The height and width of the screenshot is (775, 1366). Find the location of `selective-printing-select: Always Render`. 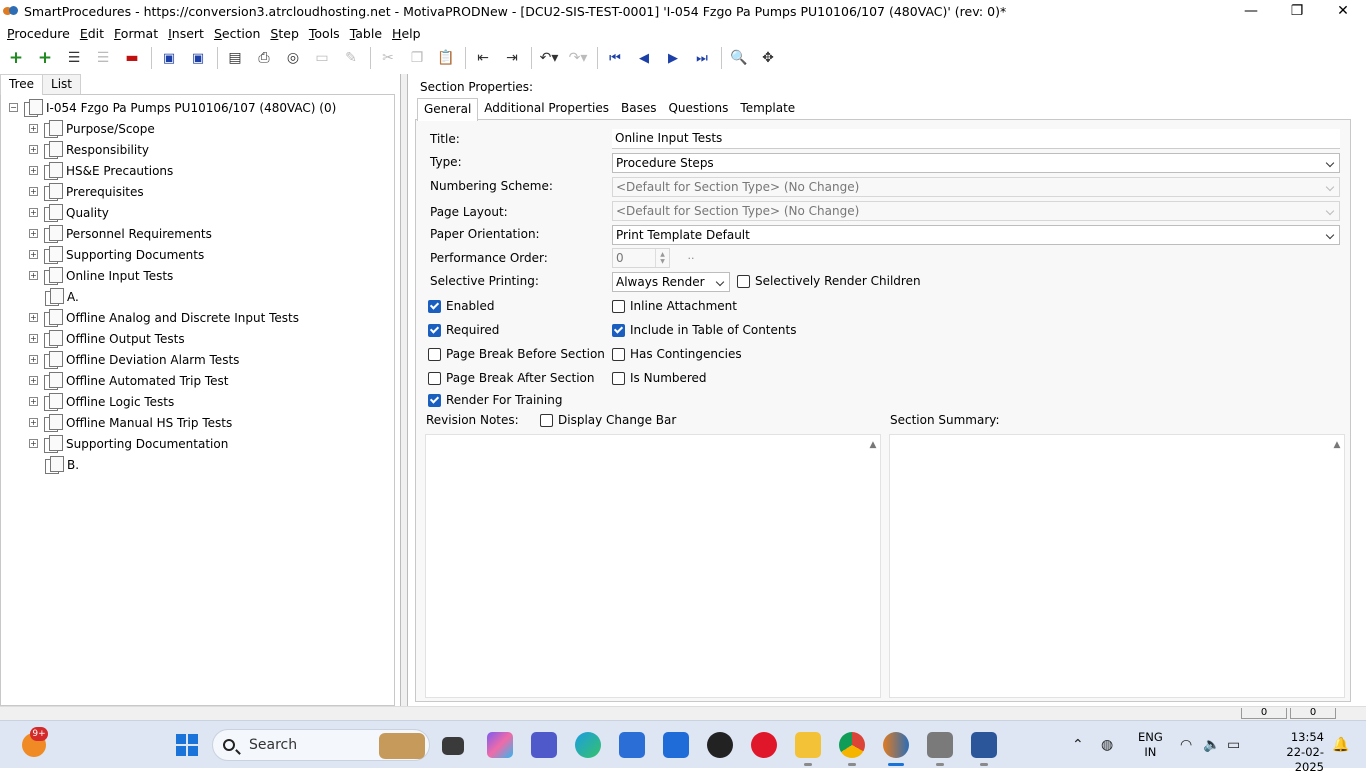

selective-printing-select: Always Render is located at coordinates (671, 282).